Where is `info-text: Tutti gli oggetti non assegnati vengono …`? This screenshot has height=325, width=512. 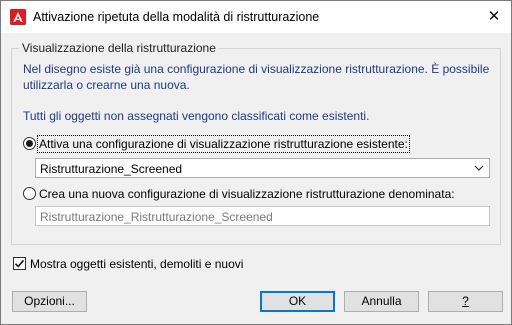
info-text: Tutti gli oggetti non assegnati vengono … is located at coordinates (196, 116).